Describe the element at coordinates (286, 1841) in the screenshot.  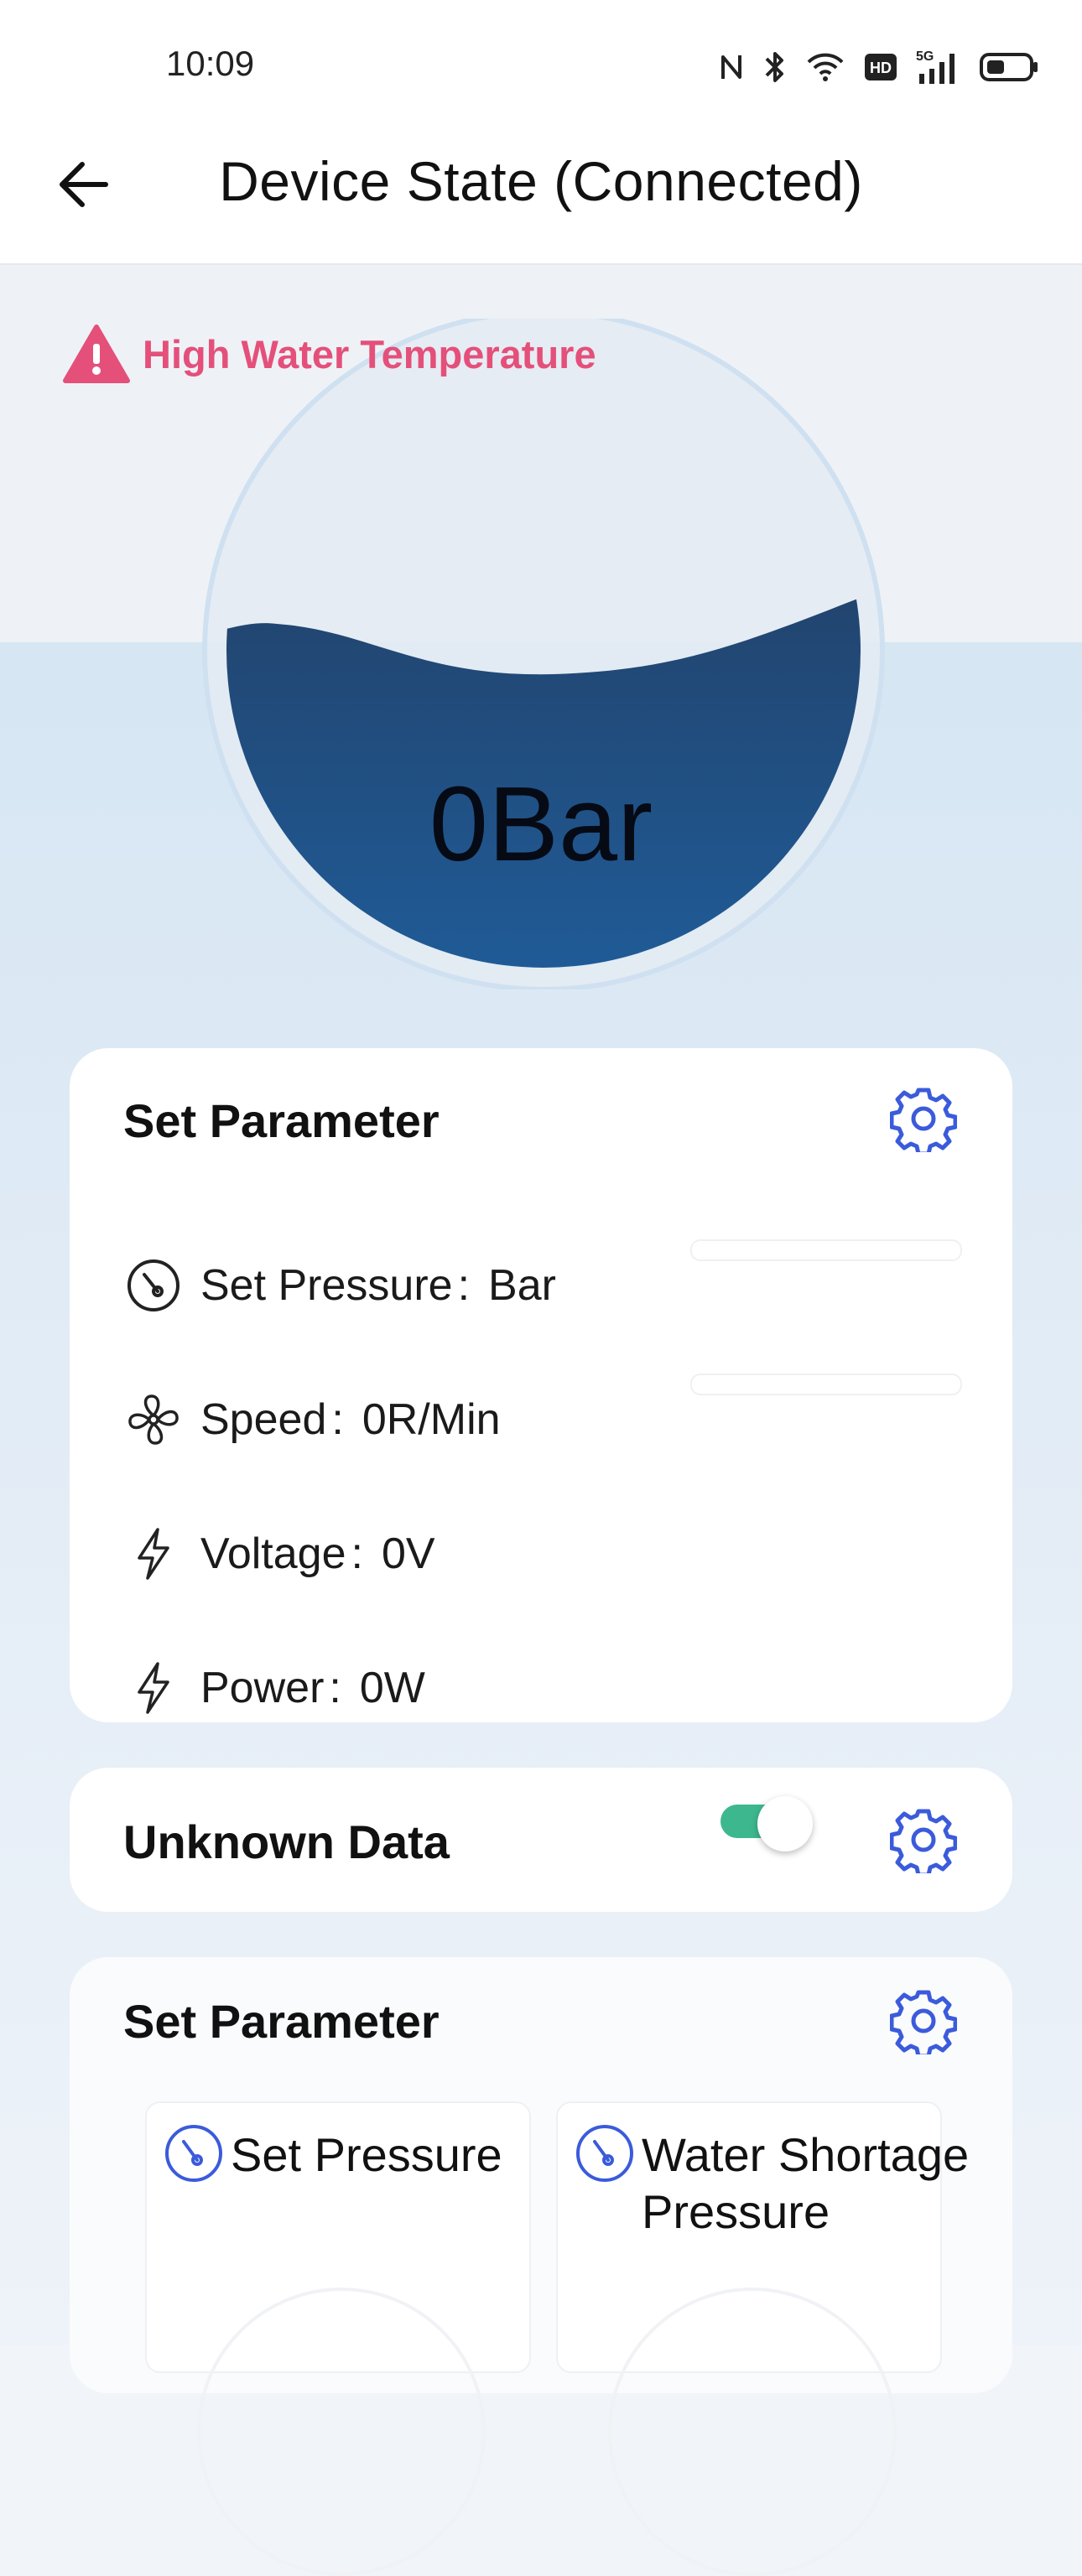
I see `card-title: Unknown Data` at that location.